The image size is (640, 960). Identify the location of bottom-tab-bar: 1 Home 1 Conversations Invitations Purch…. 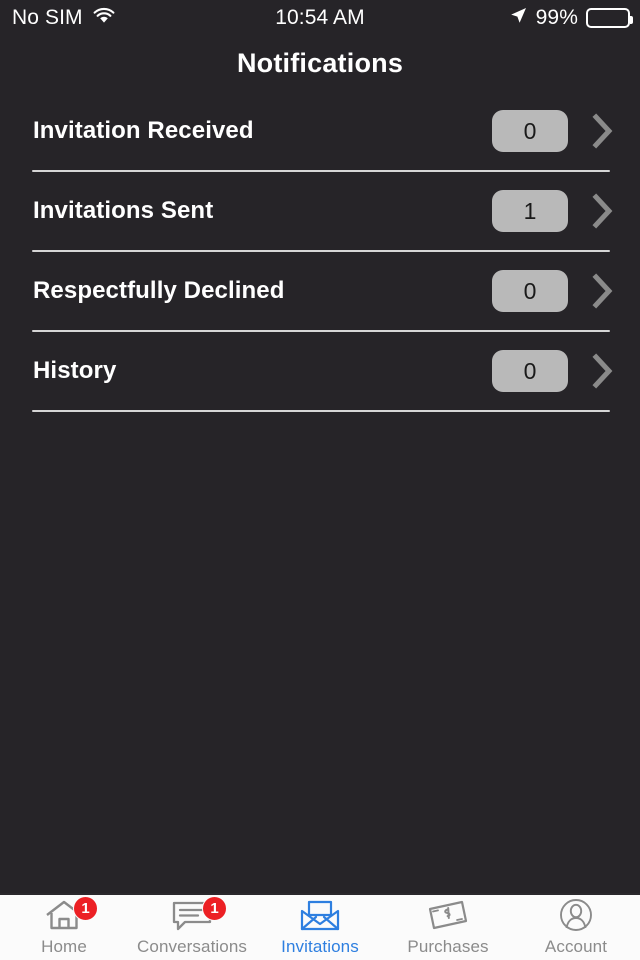
(320, 926).